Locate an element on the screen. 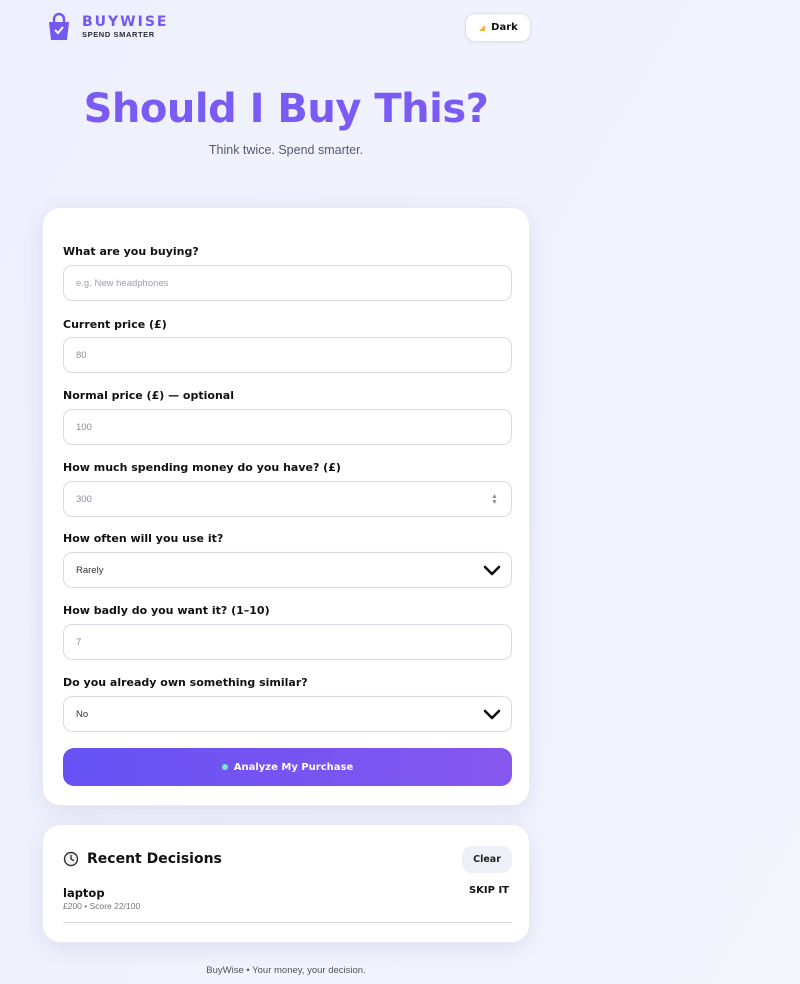  top-bar: BUYWISE SPEND SMARTER Dark is located at coordinates (270, 28).